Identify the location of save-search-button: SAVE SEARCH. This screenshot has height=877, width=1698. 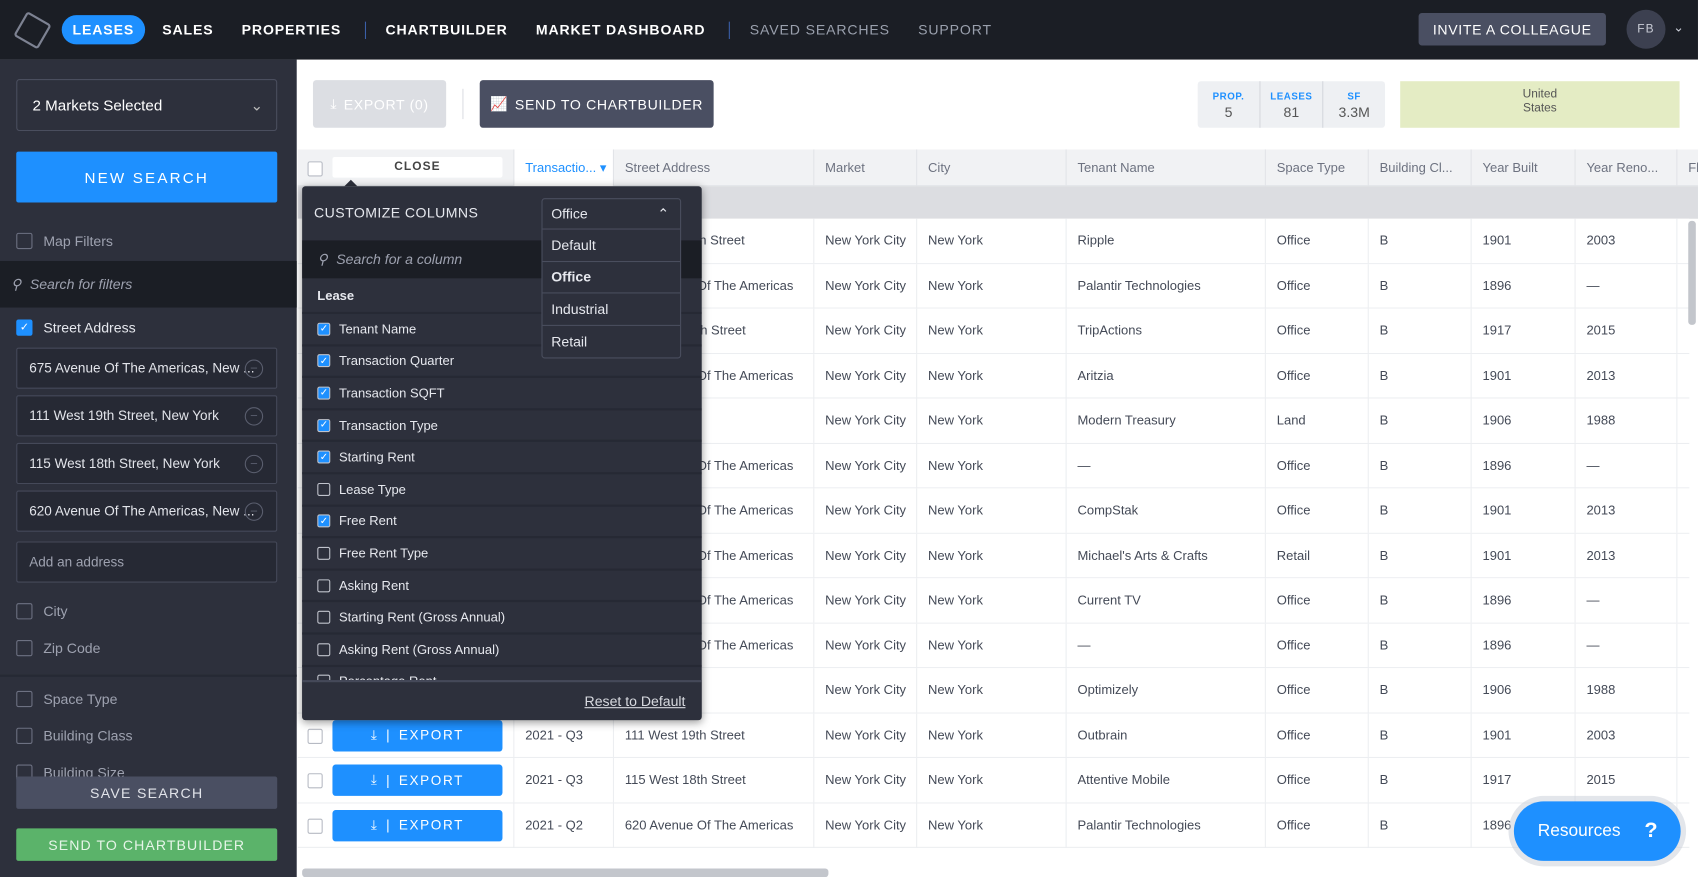
(147, 792).